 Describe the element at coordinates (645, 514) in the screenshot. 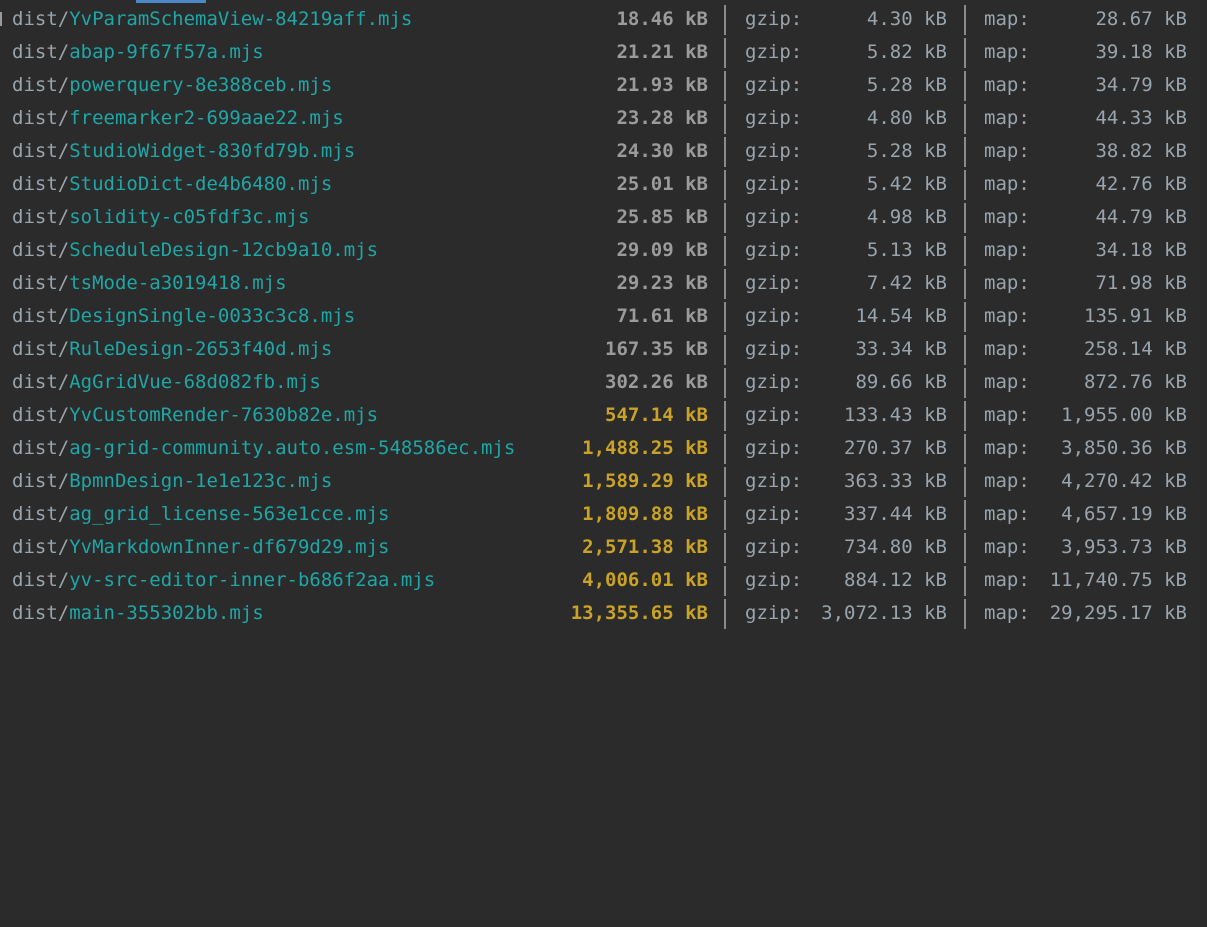

I see `bundle-size: 1,809.88 kB` at that location.